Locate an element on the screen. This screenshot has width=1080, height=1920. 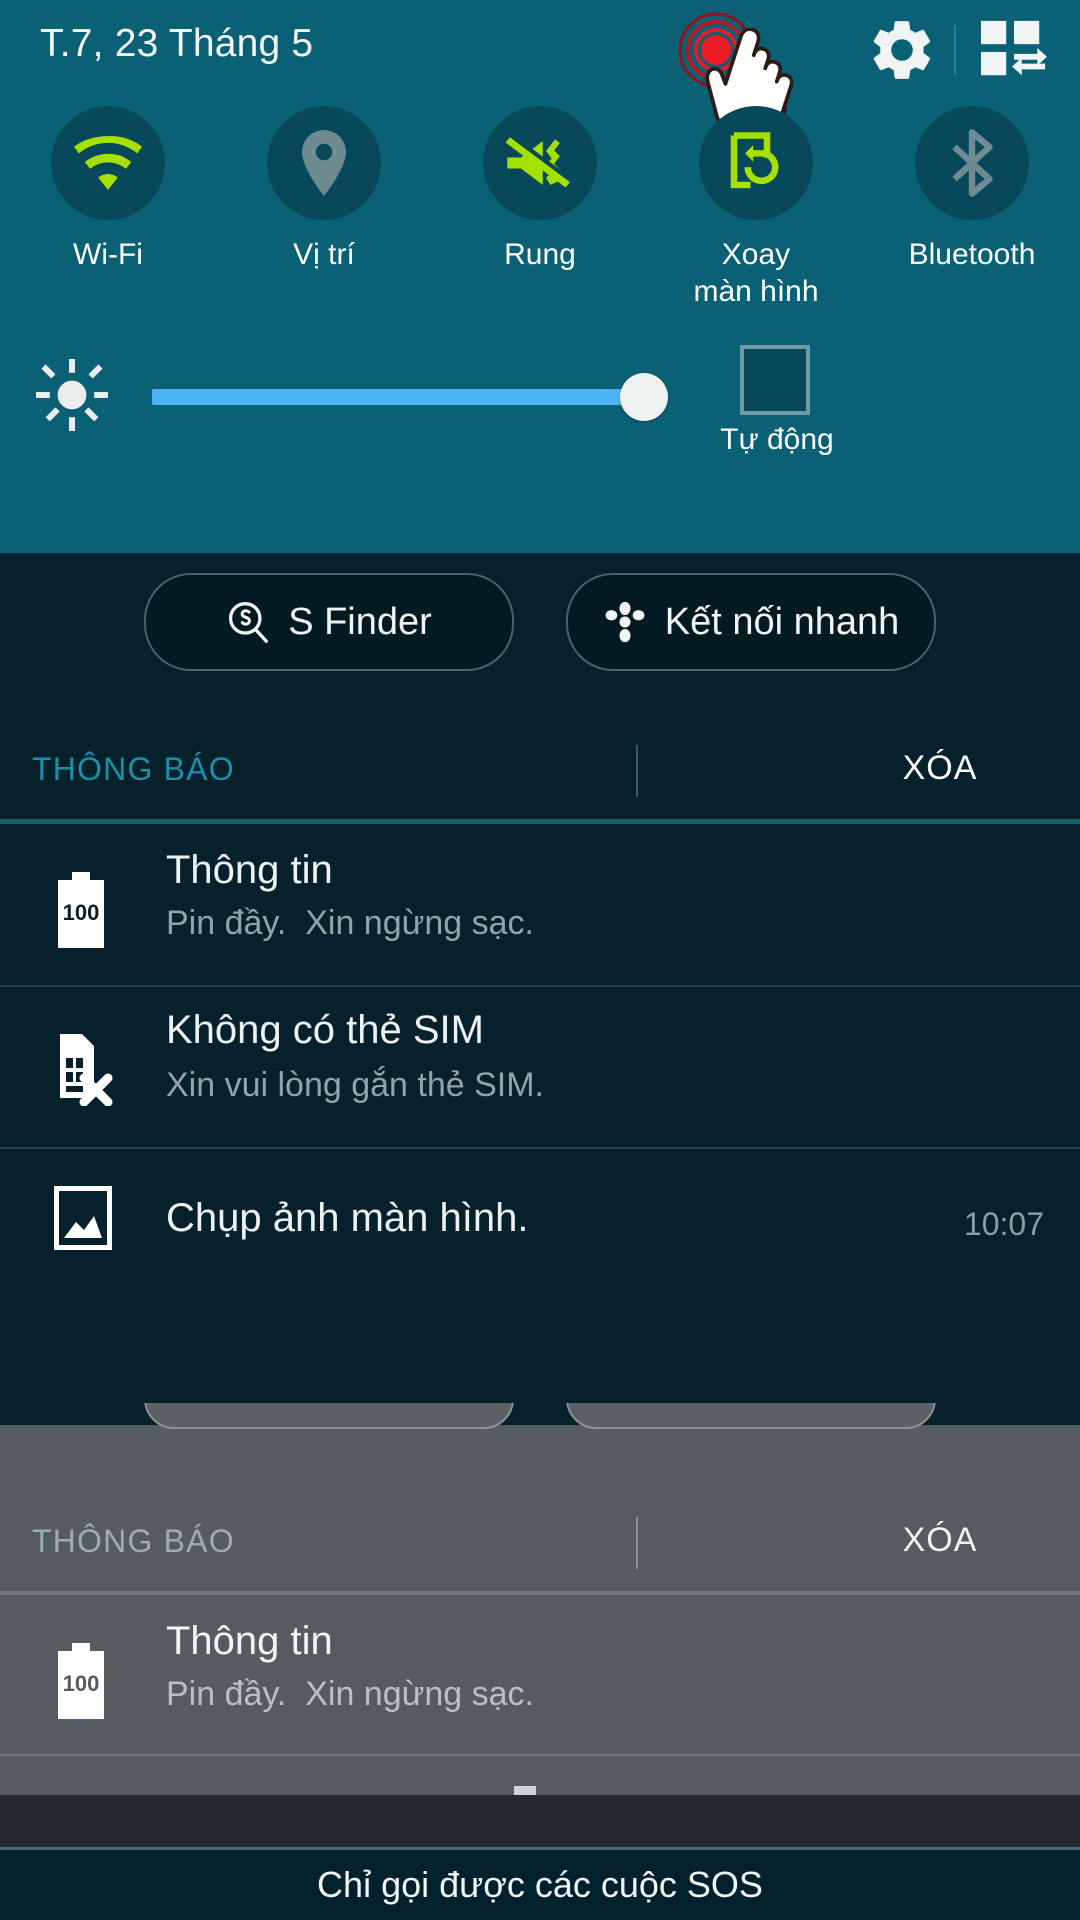
quick-settings-edit-icon is located at coordinates (1014, 50).